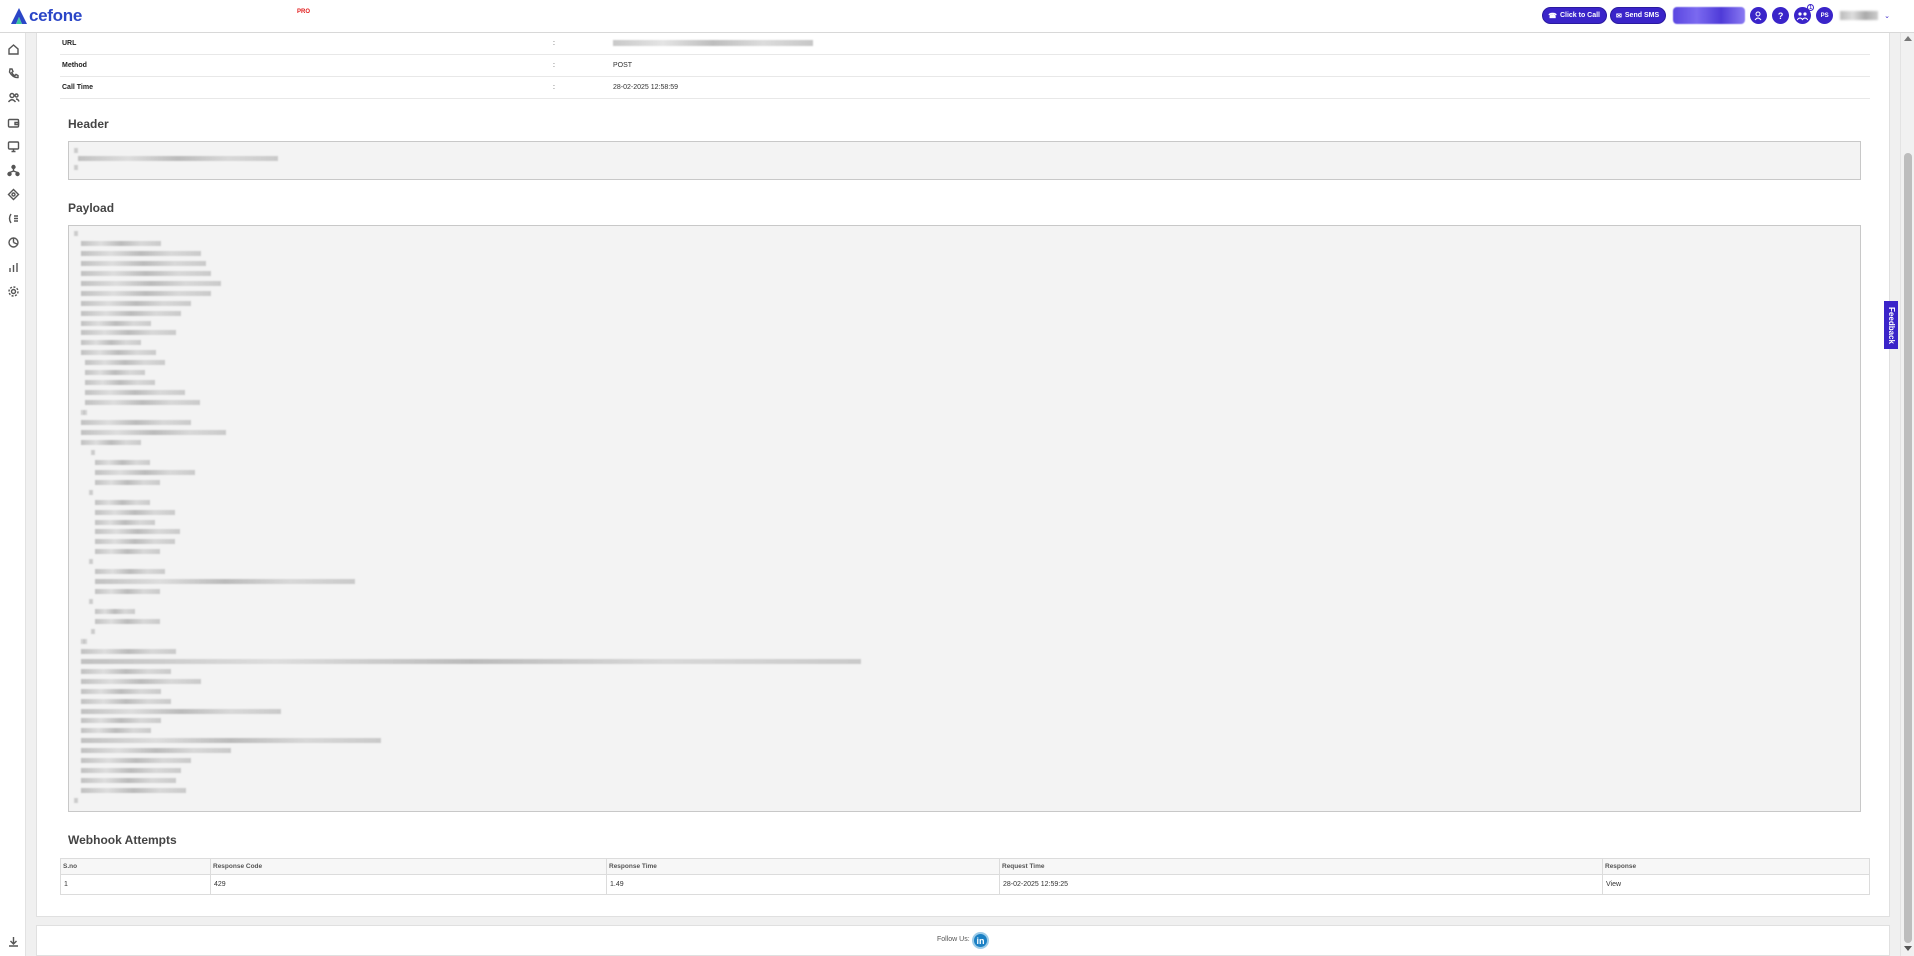 The width and height of the screenshot is (1914, 956). I want to click on click-to-call-label: Click to Call, so click(1580, 15).